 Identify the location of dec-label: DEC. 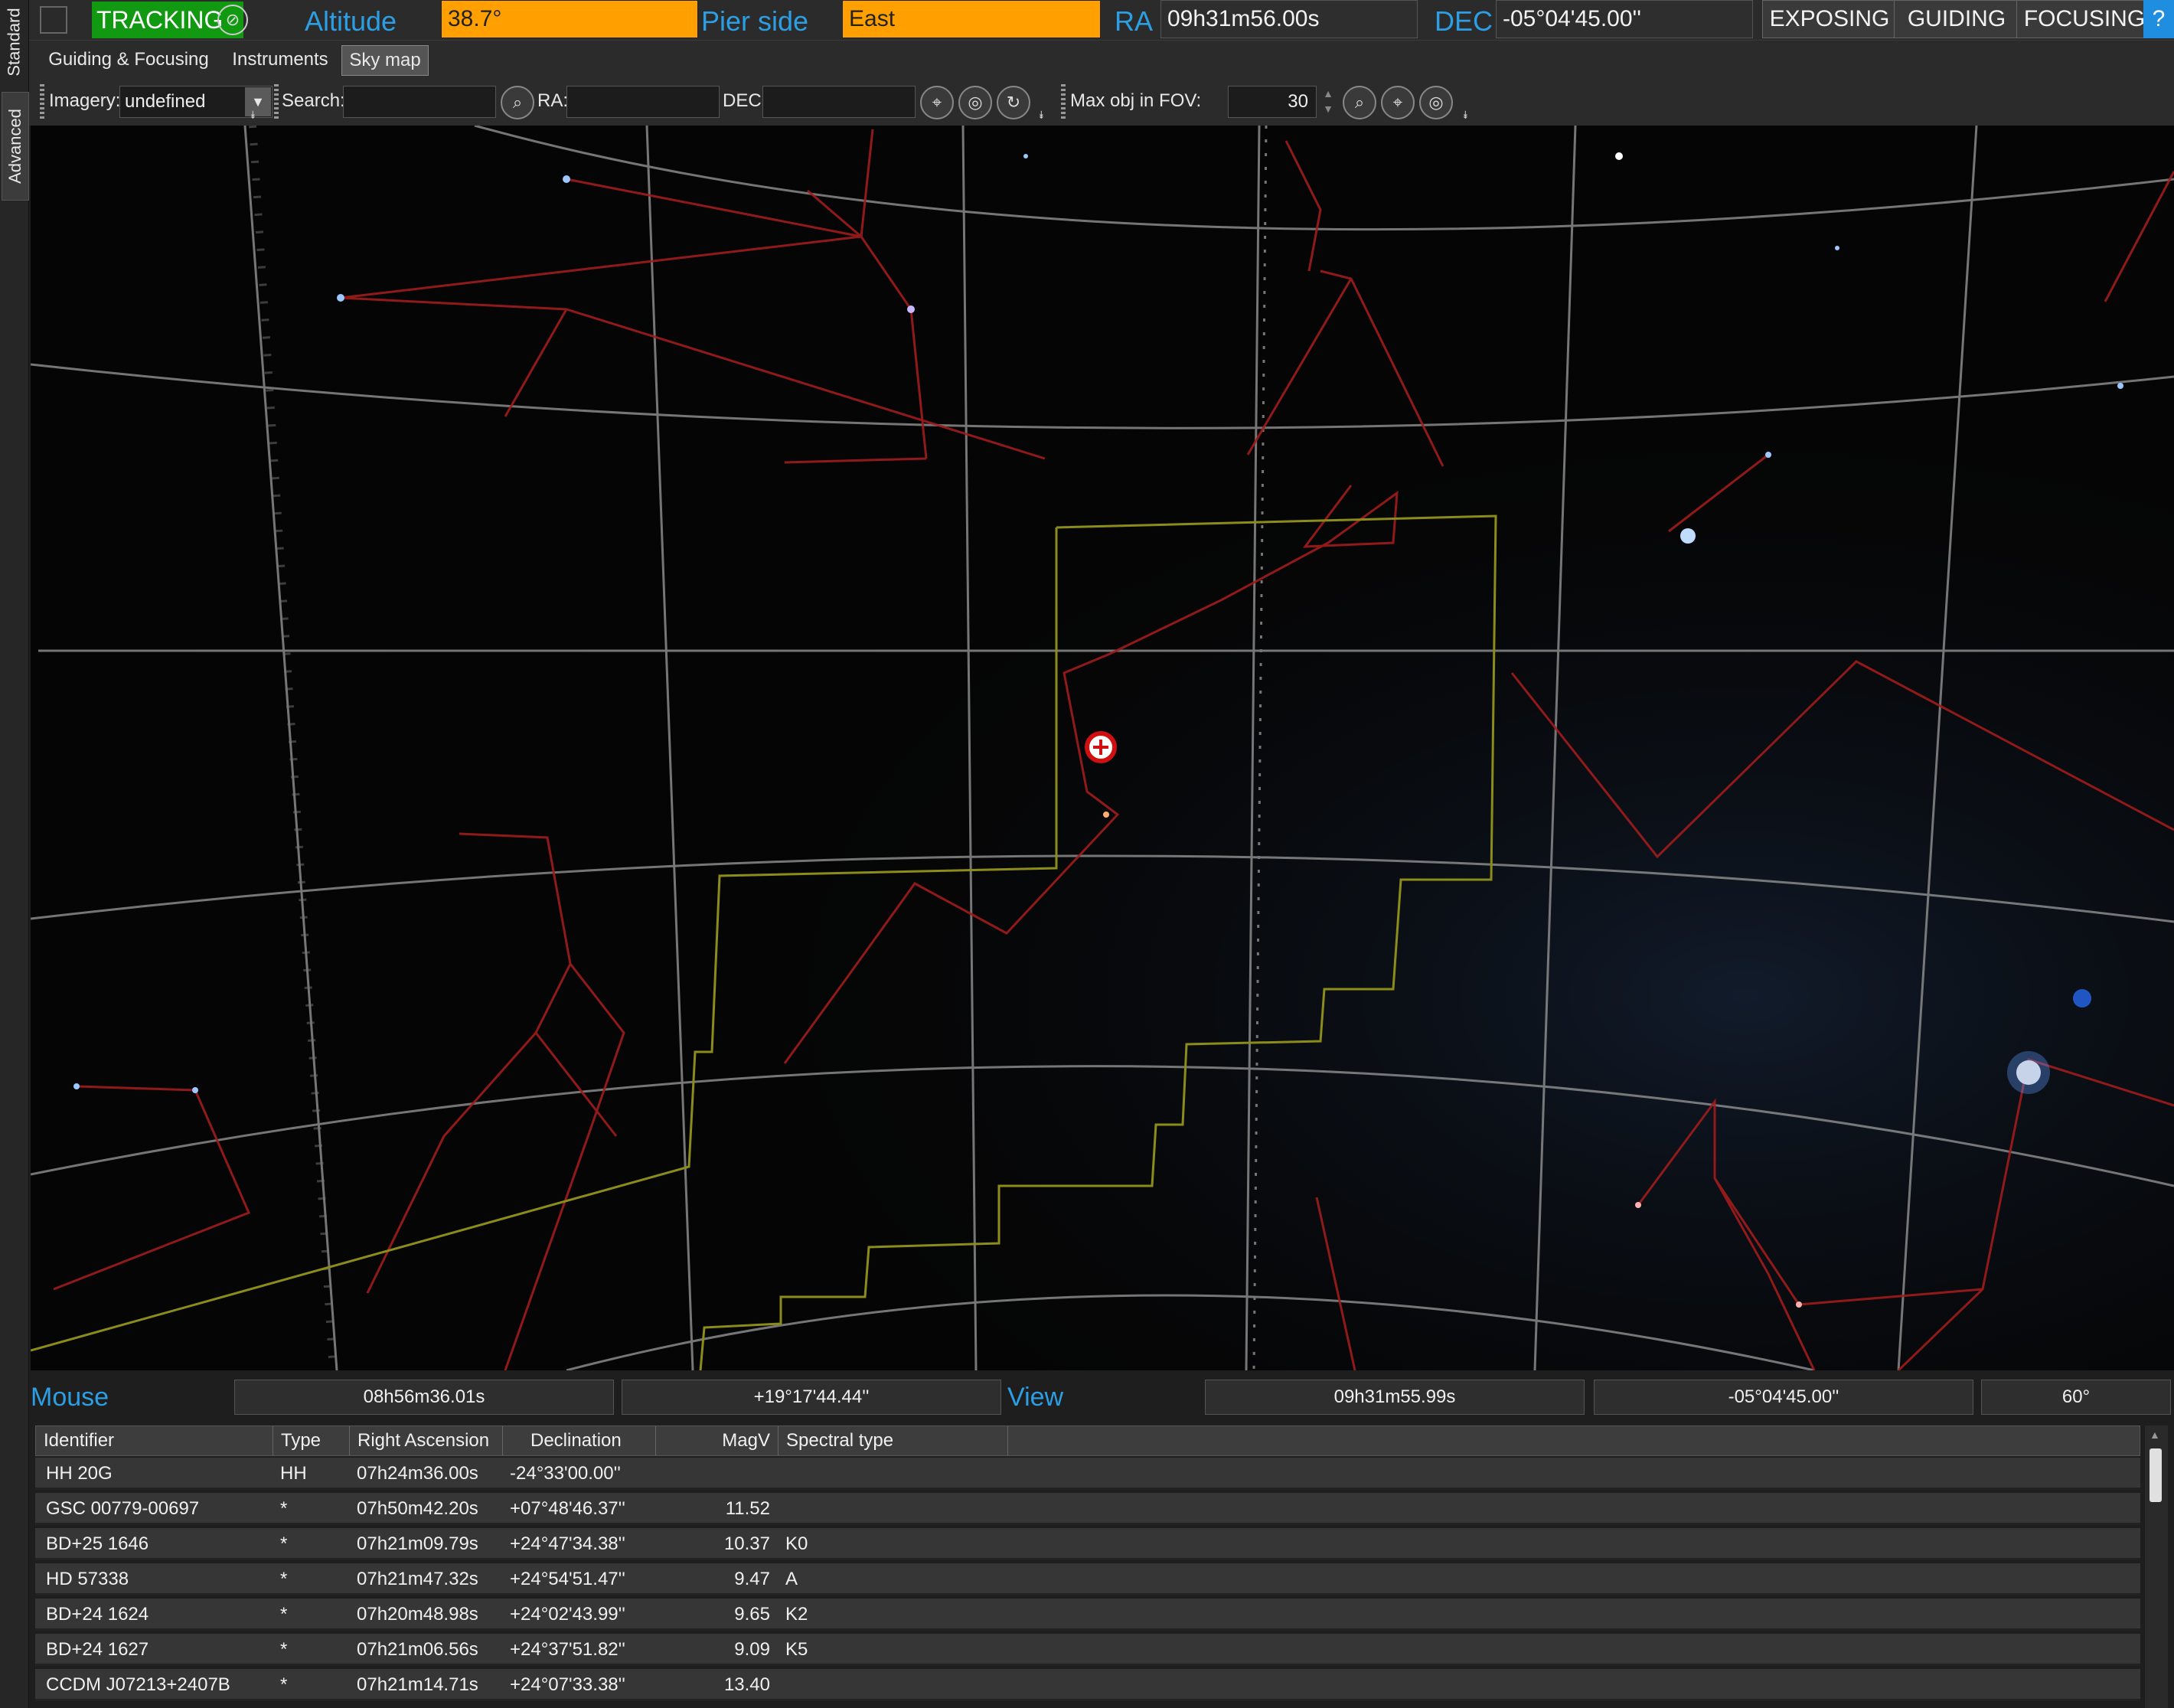
(1464, 21).